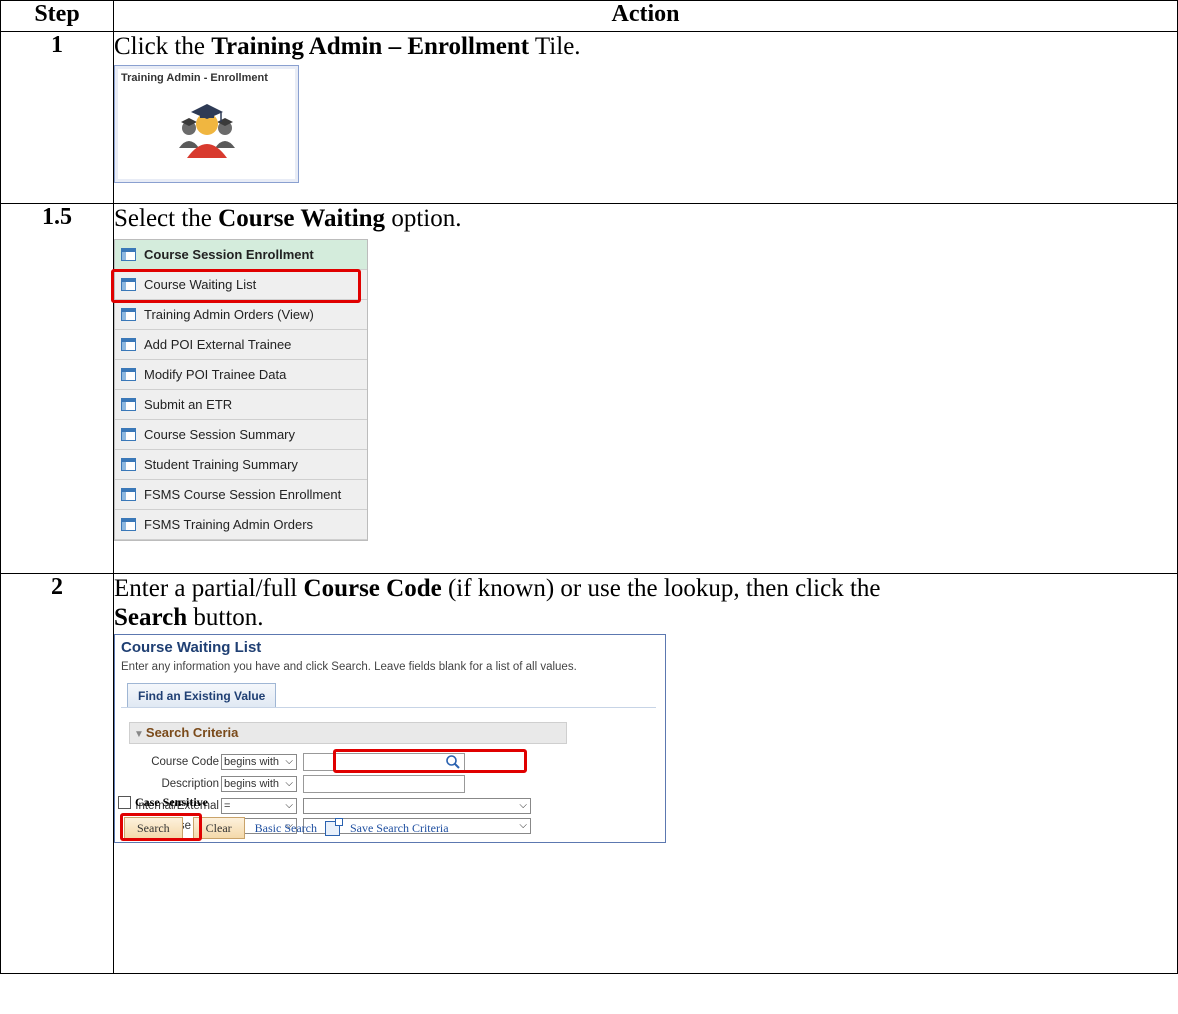 Image resolution: width=1178 pixels, height=1014 pixels. Describe the element at coordinates (241, 345) in the screenshot. I see `menu-item-add-poi-external-trainee: Add POI External Trainee` at that location.